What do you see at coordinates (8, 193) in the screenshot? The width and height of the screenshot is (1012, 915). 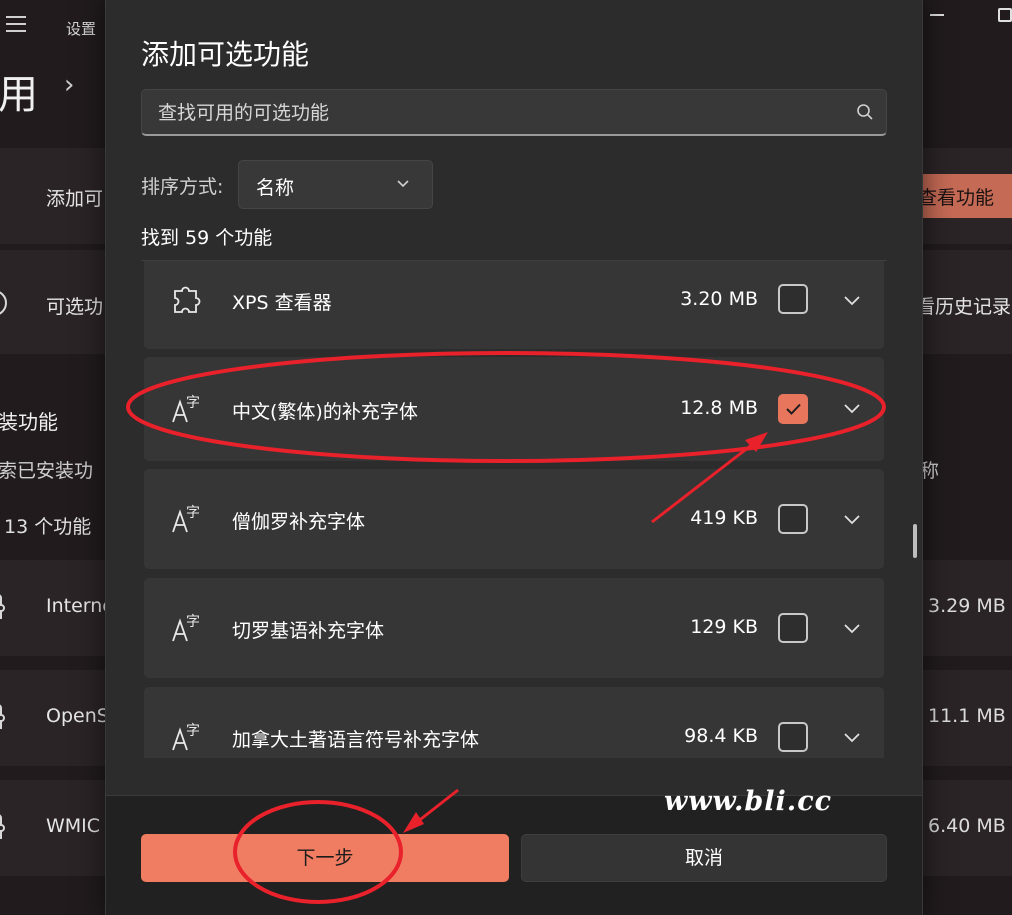 I see `grid-icon` at bounding box center [8, 193].